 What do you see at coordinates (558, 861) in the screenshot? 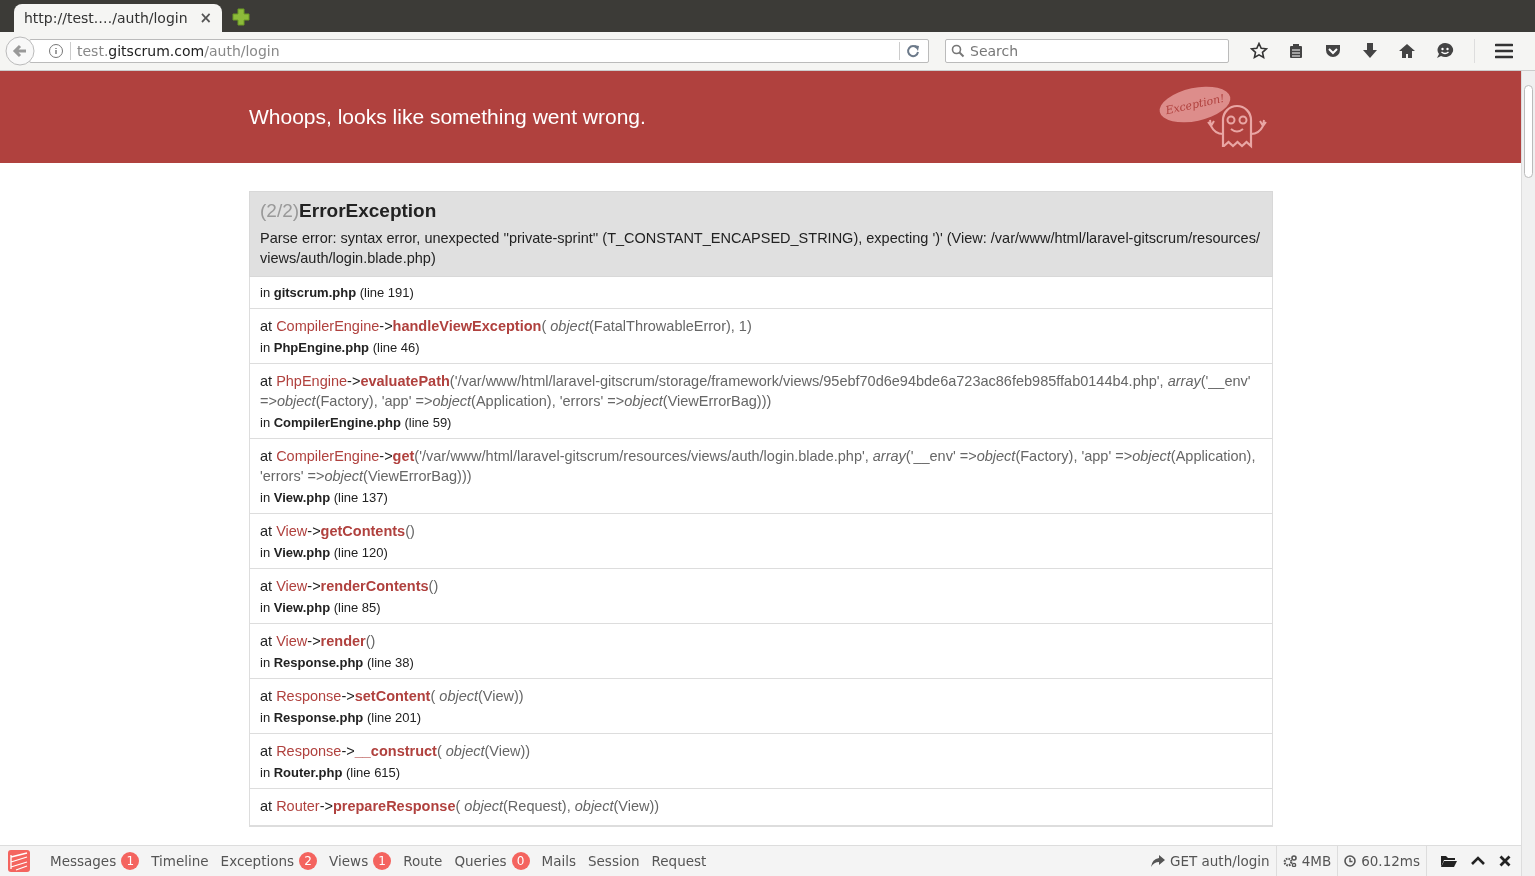
I see `debug-tab: Mails` at bounding box center [558, 861].